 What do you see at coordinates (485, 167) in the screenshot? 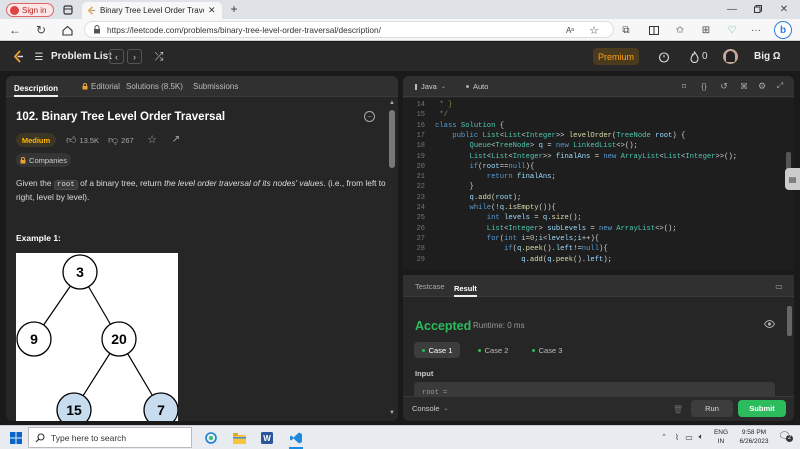
I see `code-line: if(root==null){` at bounding box center [485, 167].